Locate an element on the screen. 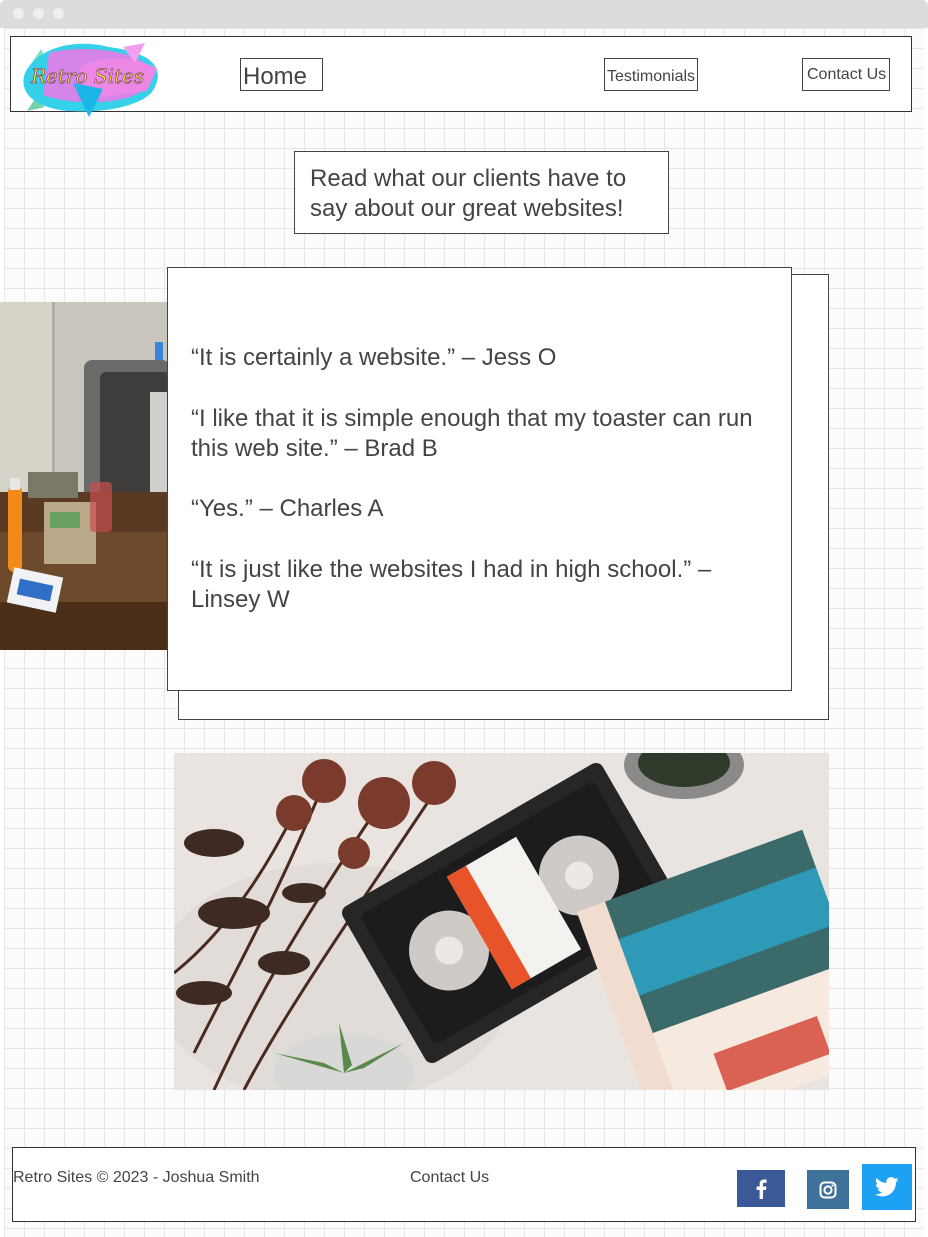  site-header: Retro Sites Home Testimonials Contact Us is located at coordinates (461, 76).